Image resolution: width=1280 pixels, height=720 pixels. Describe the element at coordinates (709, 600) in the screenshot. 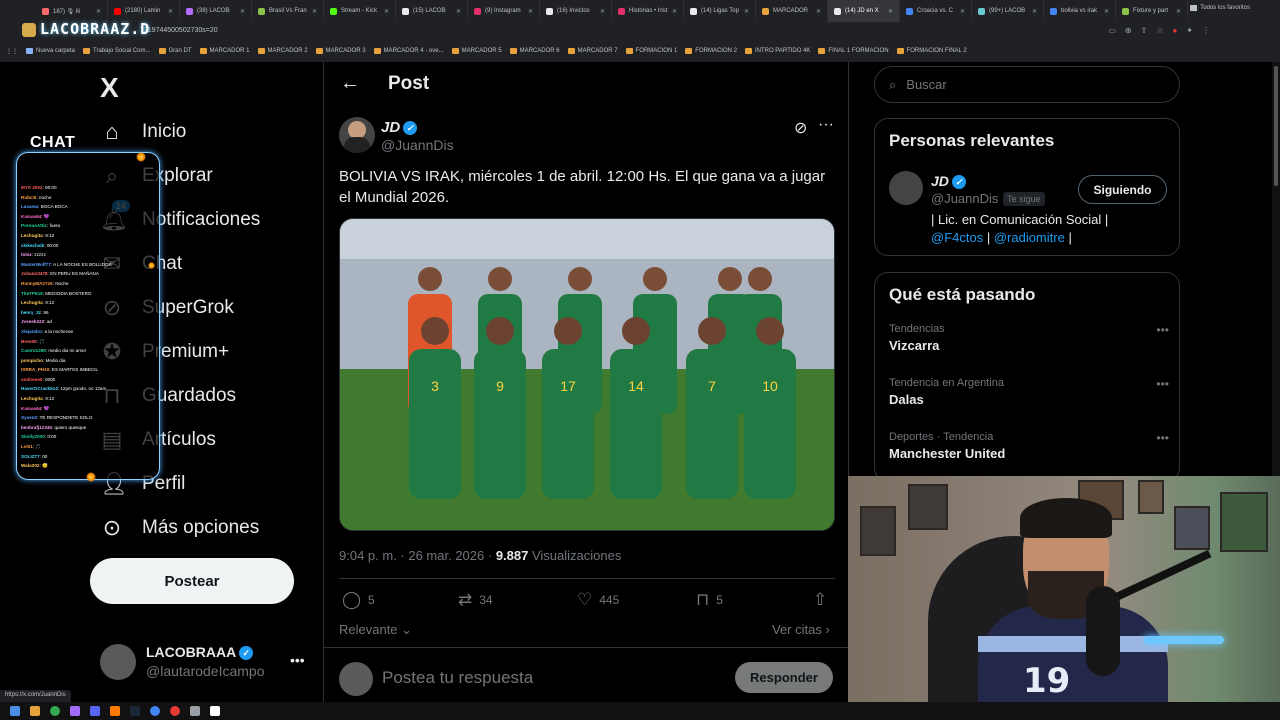

I see `bookmark-action: ⊓ 5` at that location.